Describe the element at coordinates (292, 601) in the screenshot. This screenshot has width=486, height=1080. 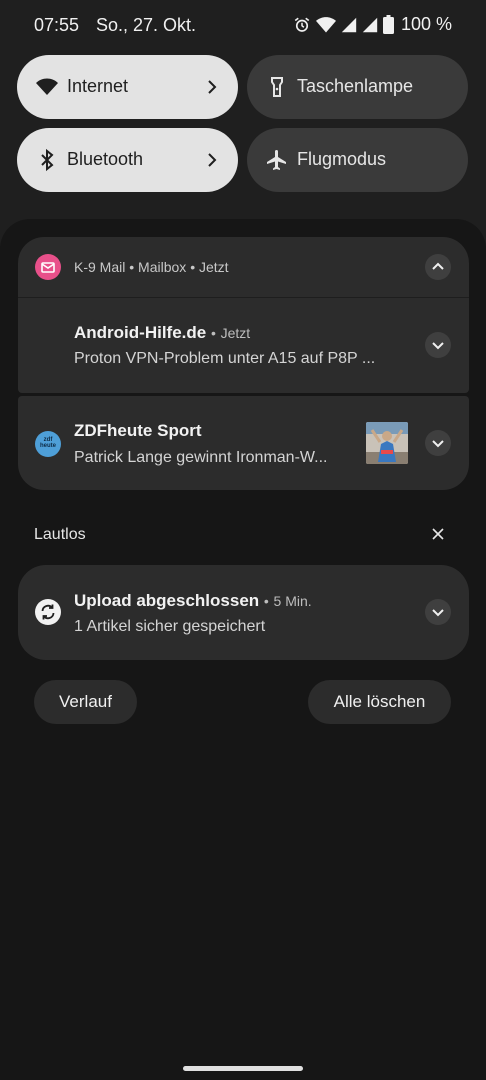
I see `upload-time: 5 Min.` at that location.